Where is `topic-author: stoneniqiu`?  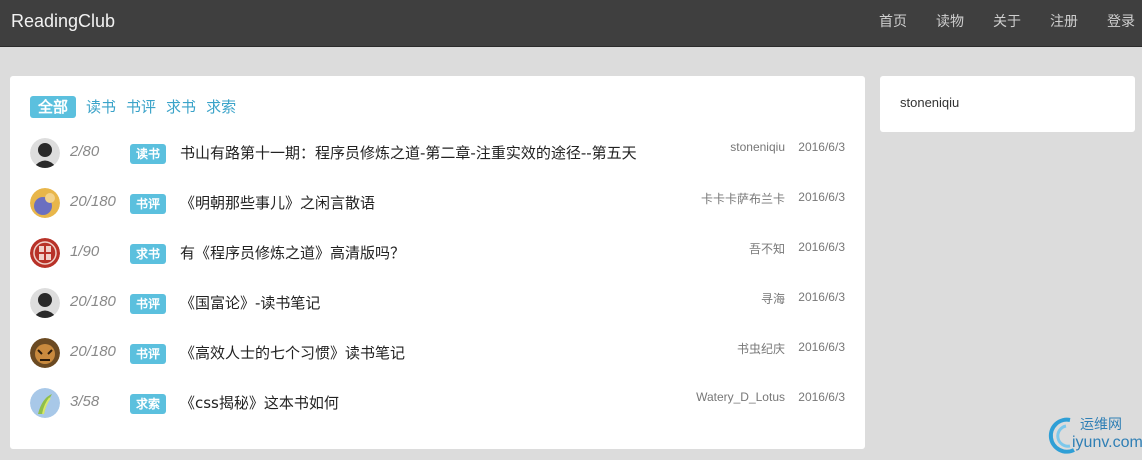 topic-author: stoneniqiu is located at coordinates (757, 147).